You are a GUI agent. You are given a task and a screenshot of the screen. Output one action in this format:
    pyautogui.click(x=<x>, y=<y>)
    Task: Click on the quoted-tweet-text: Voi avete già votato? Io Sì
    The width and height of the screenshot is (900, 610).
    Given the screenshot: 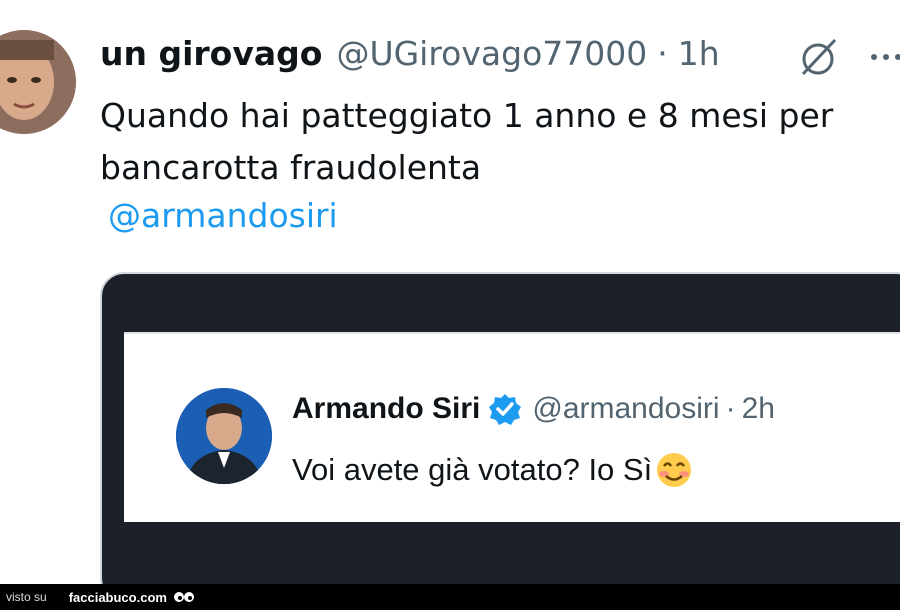 What is the action you would take?
    pyautogui.click(x=472, y=469)
    